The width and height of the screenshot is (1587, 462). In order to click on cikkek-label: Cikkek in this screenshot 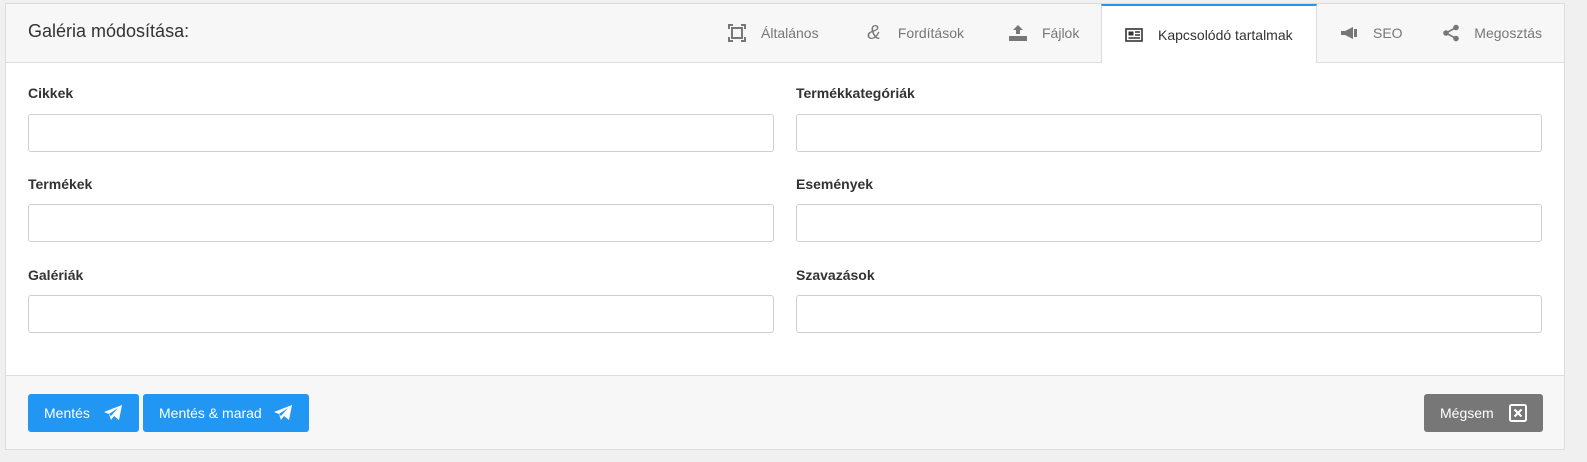, I will do `click(51, 93)`.